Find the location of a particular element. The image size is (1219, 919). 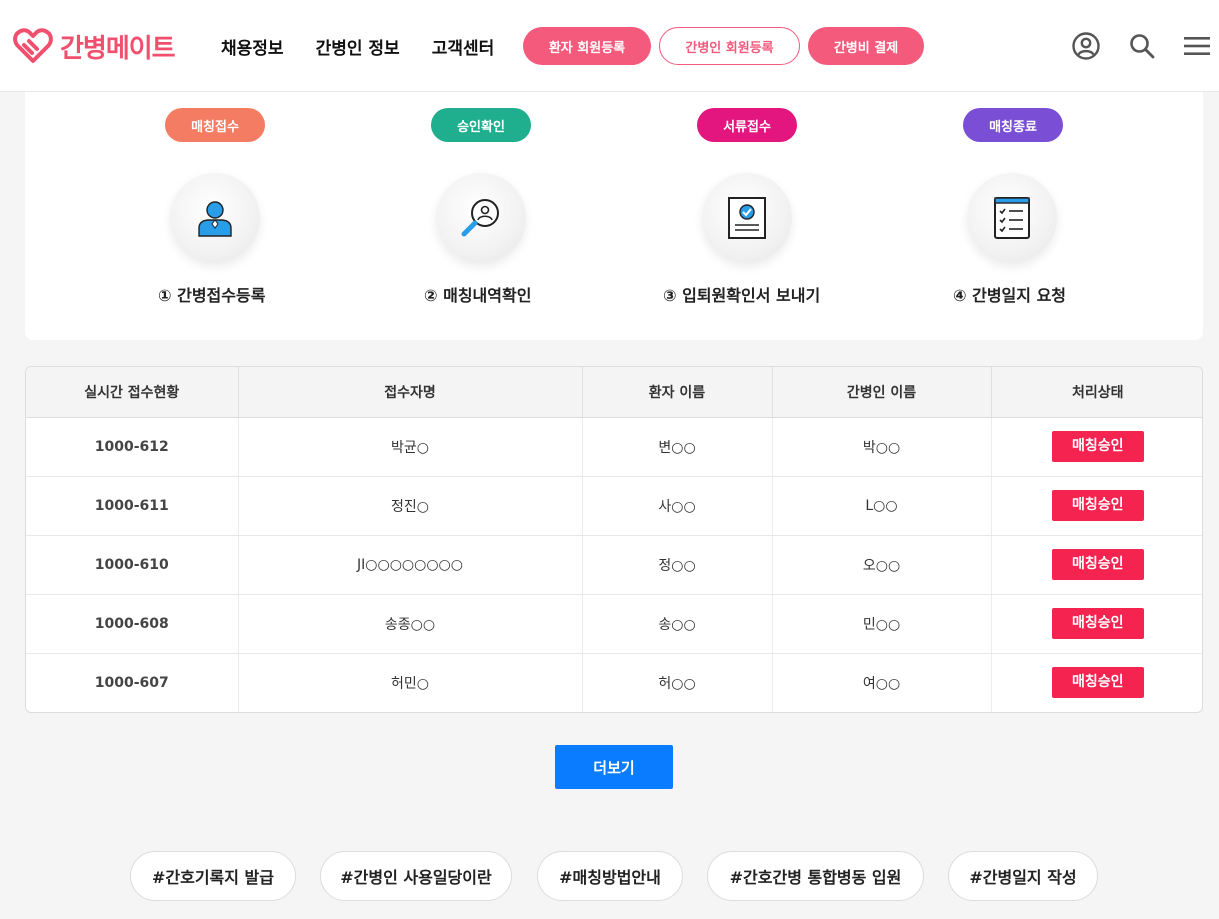

magnifier-person-icon is located at coordinates (481, 218).